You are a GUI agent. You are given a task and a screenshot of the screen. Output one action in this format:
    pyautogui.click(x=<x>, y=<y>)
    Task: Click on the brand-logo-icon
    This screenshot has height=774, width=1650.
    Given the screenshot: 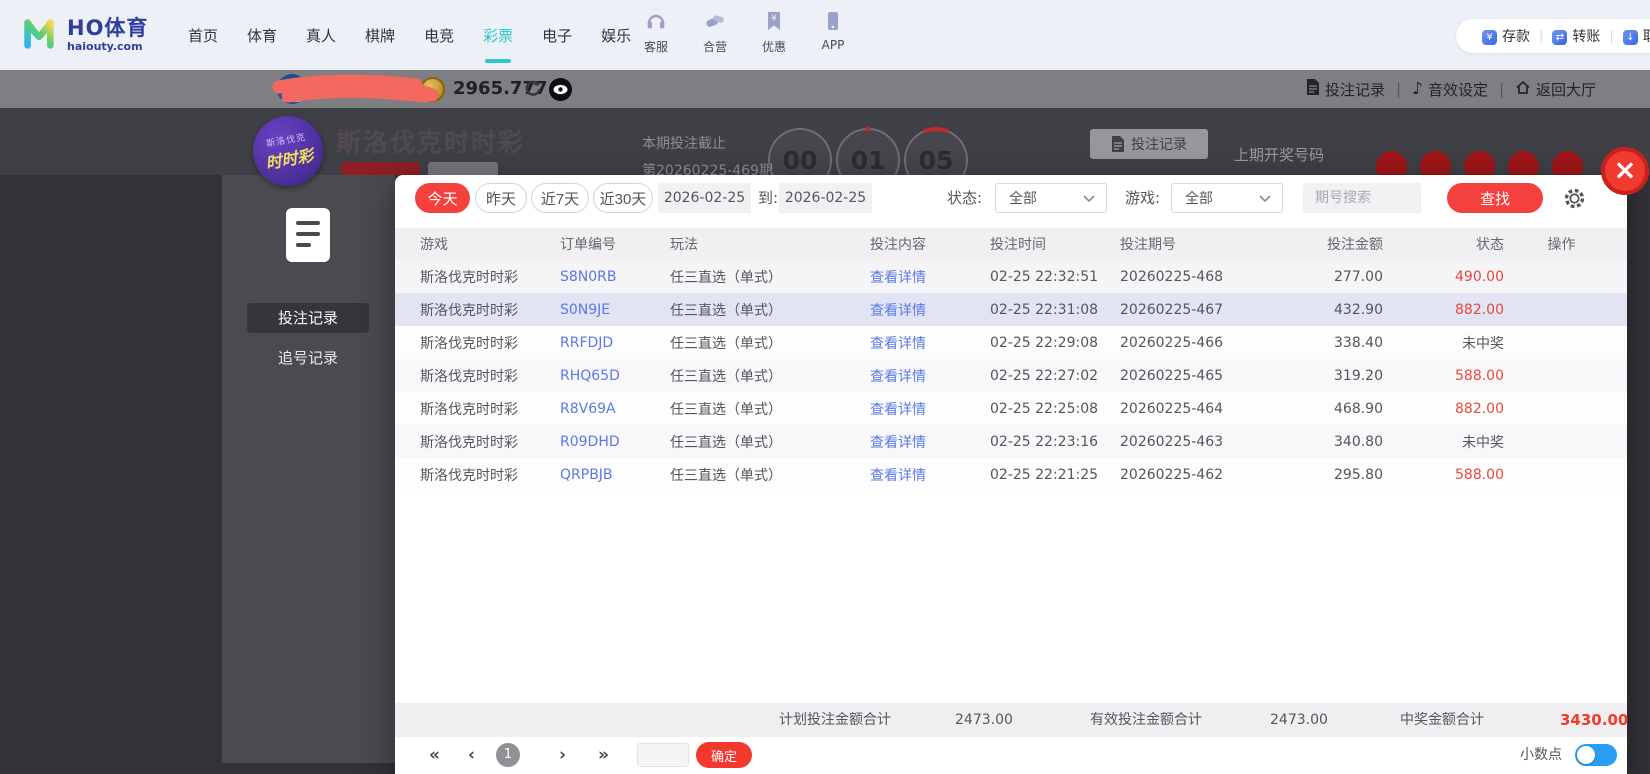 What is the action you would take?
    pyautogui.click(x=39, y=35)
    